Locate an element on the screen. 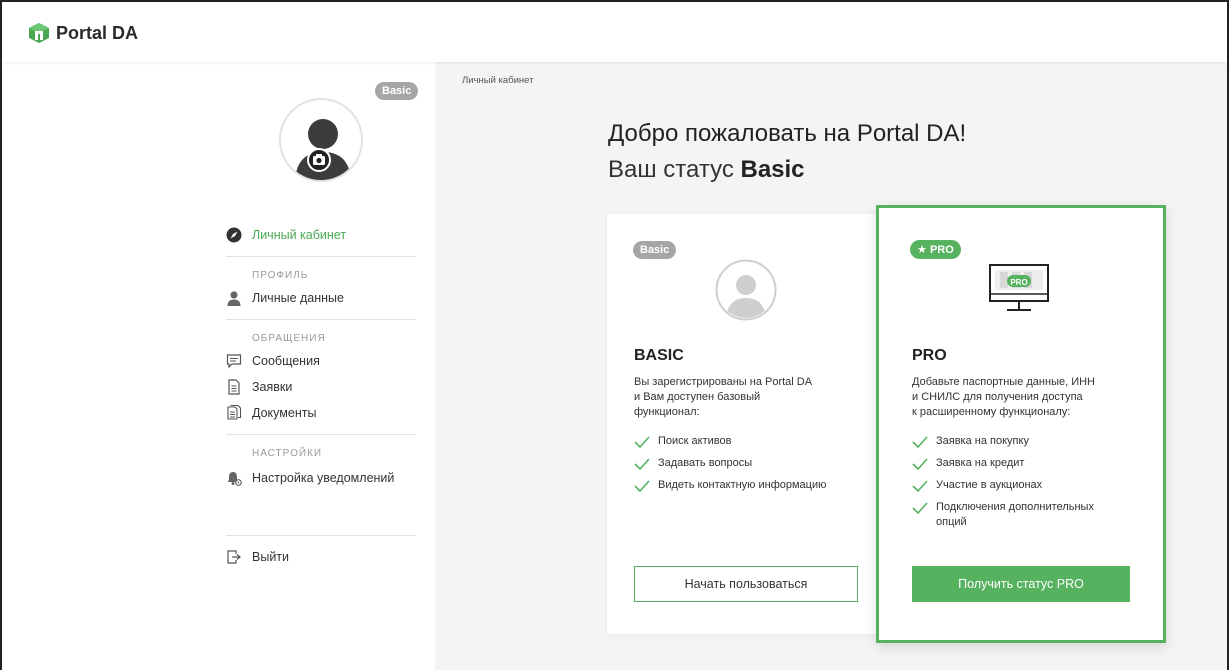 The image size is (1229, 670). sidebar-item-documents: Документы is located at coordinates (321, 413).